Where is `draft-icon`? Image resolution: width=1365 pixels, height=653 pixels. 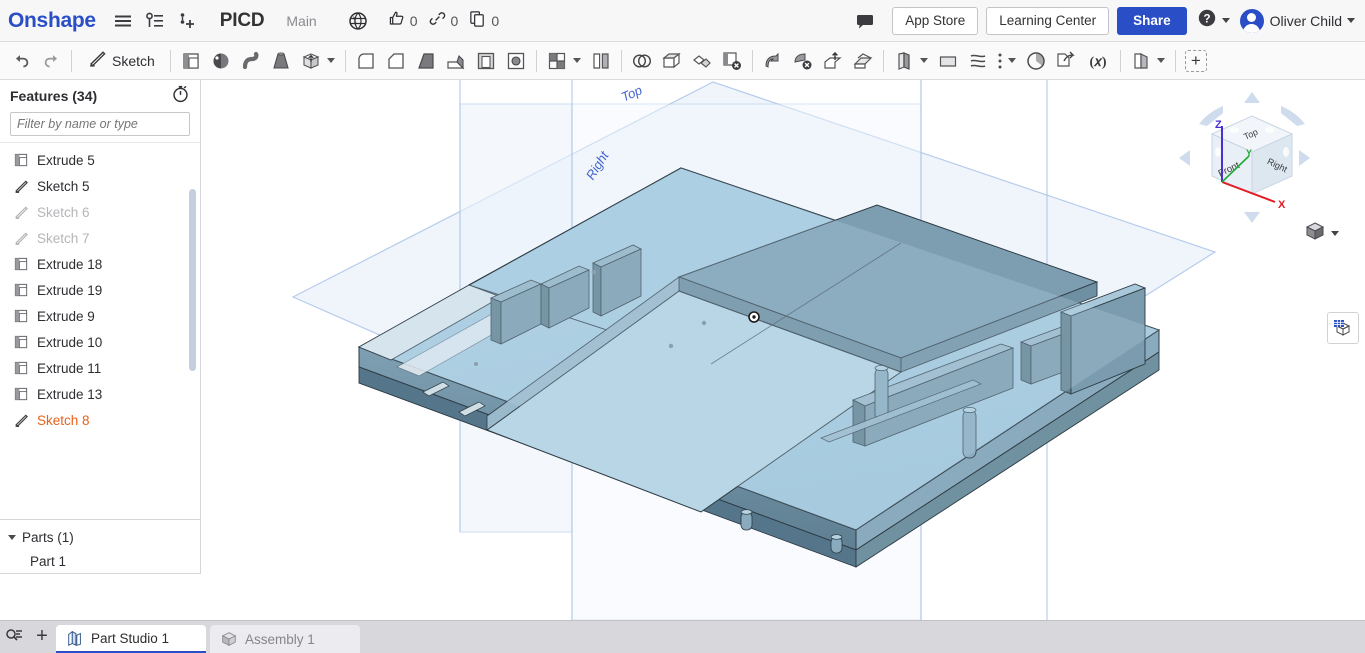
draft-icon is located at coordinates (426, 61).